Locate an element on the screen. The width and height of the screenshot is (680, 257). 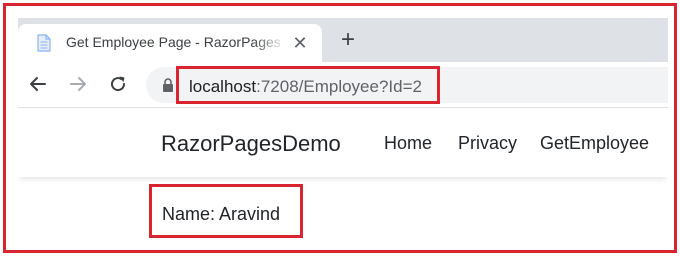
reload-icon is located at coordinates (118, 84).